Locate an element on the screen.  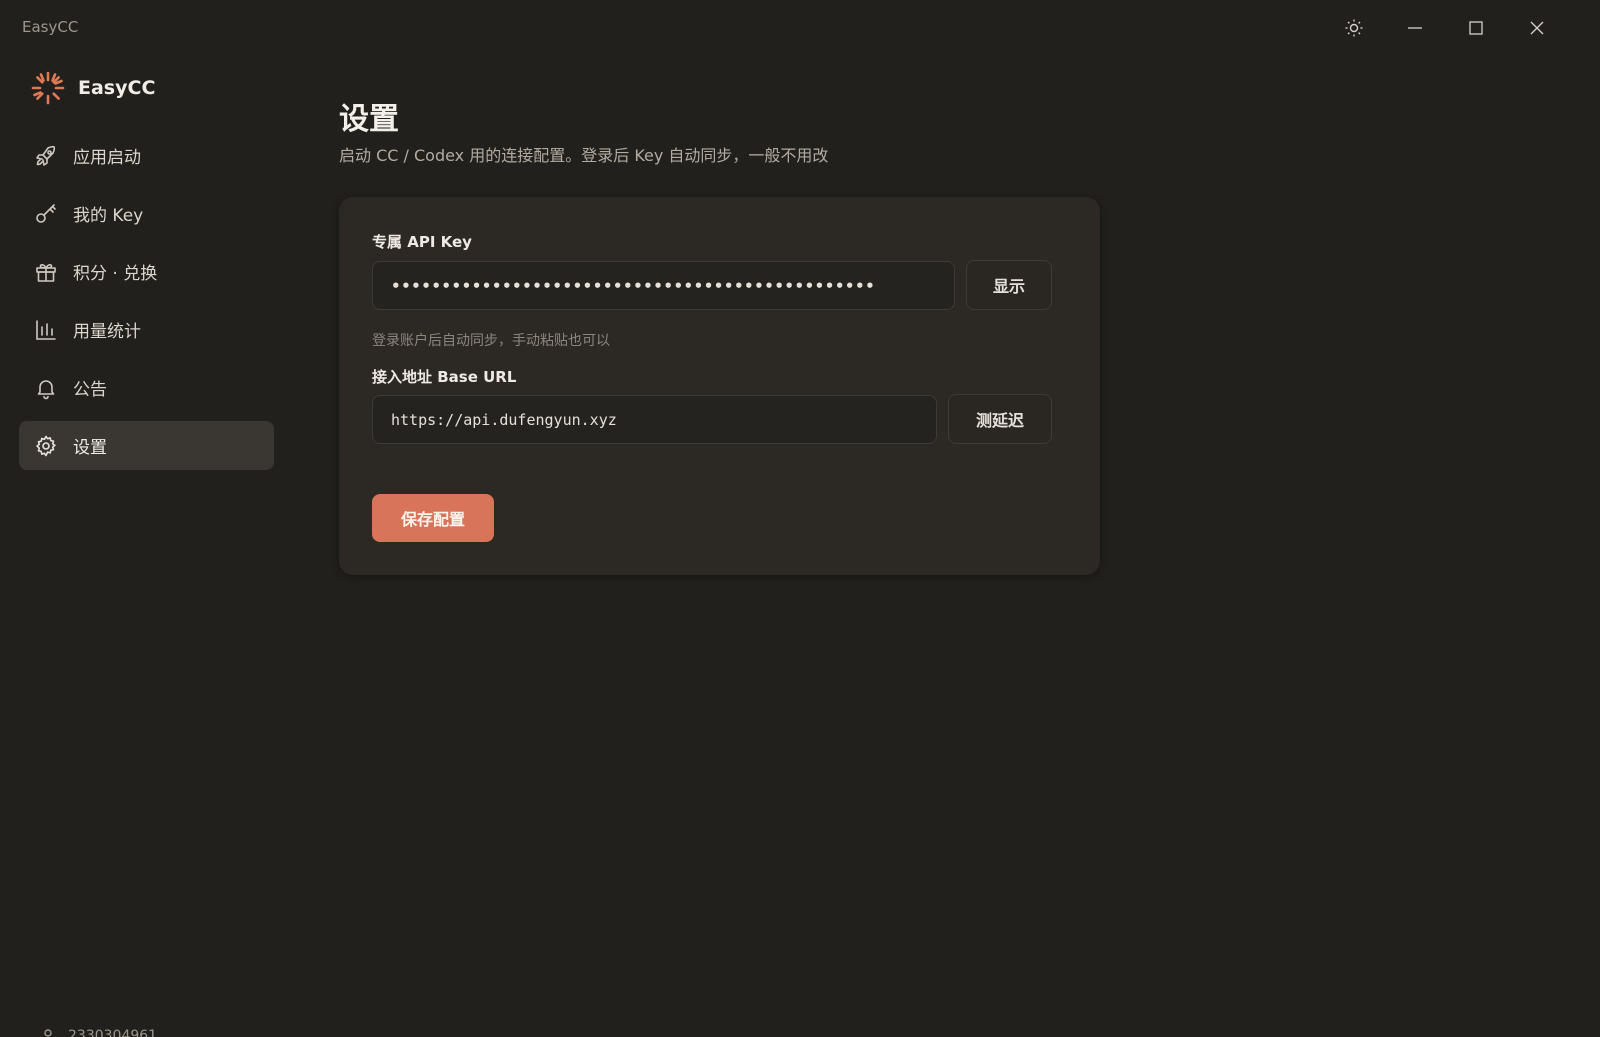
minimize-button is located at coordinates (1415, 28).